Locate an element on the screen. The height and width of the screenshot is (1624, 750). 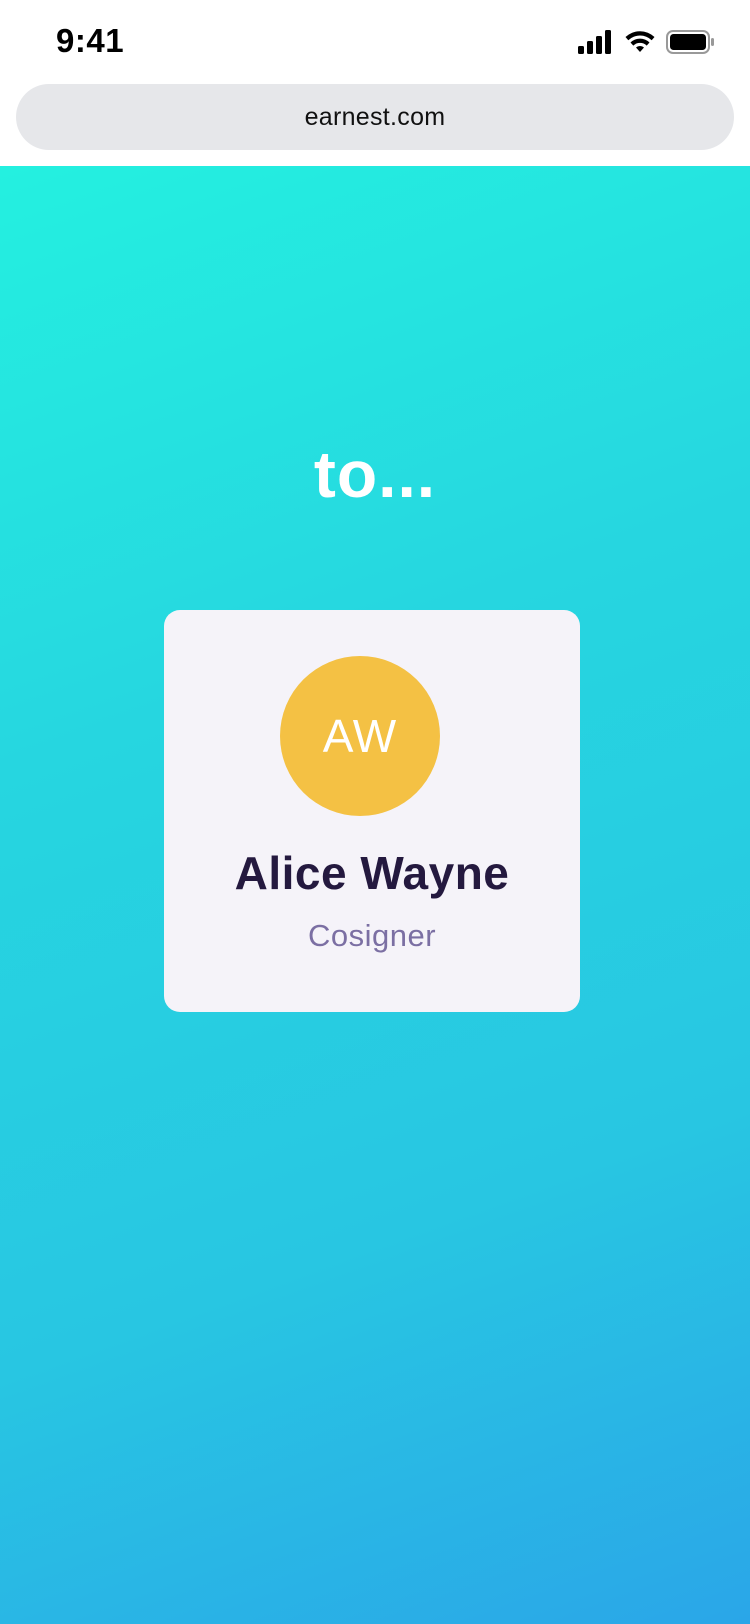
status-time: 9:41 is located at coordinates (90, 40).